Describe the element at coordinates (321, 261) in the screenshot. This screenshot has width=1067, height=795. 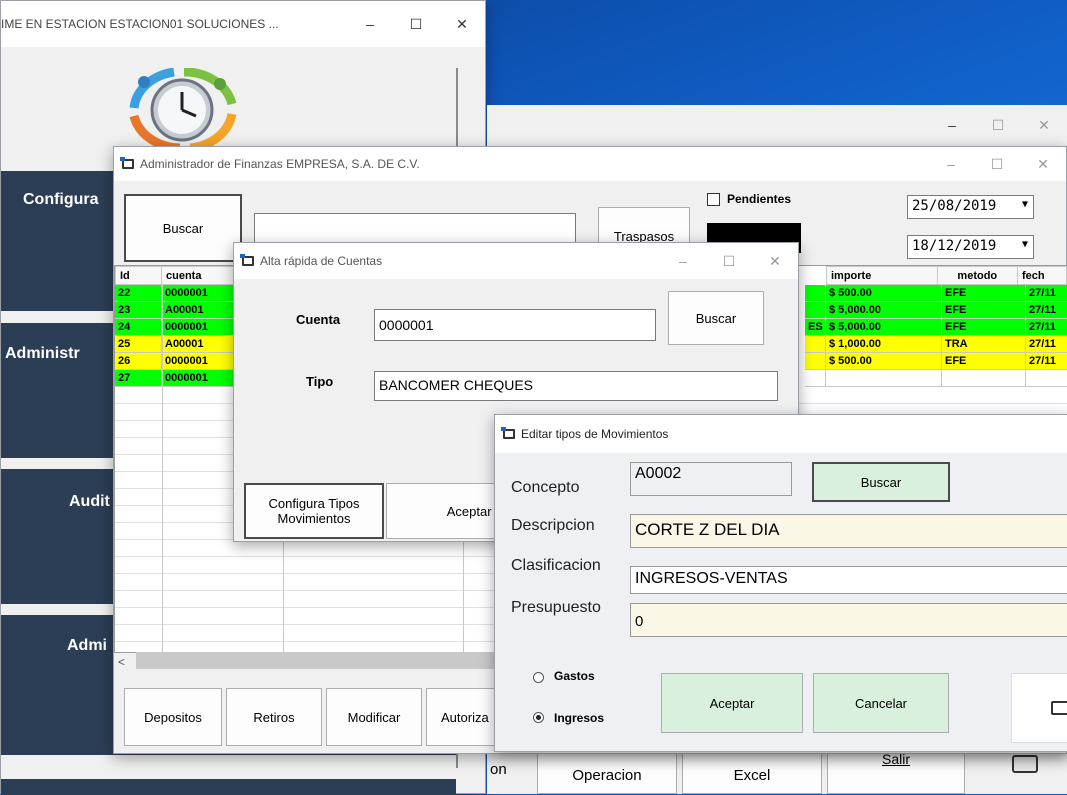
I see `alta-title: Alta rápida de Cuentas` at that location.